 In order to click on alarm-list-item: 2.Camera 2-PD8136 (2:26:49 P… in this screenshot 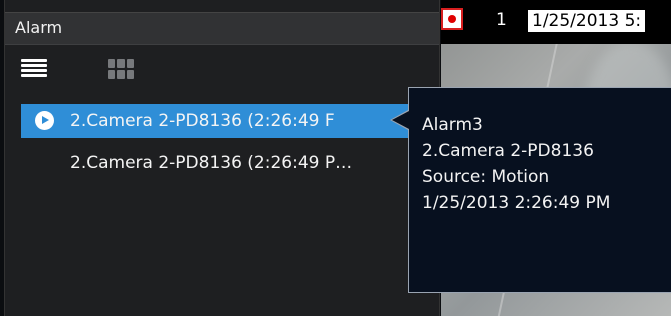, I will do `click(231, 163)`.